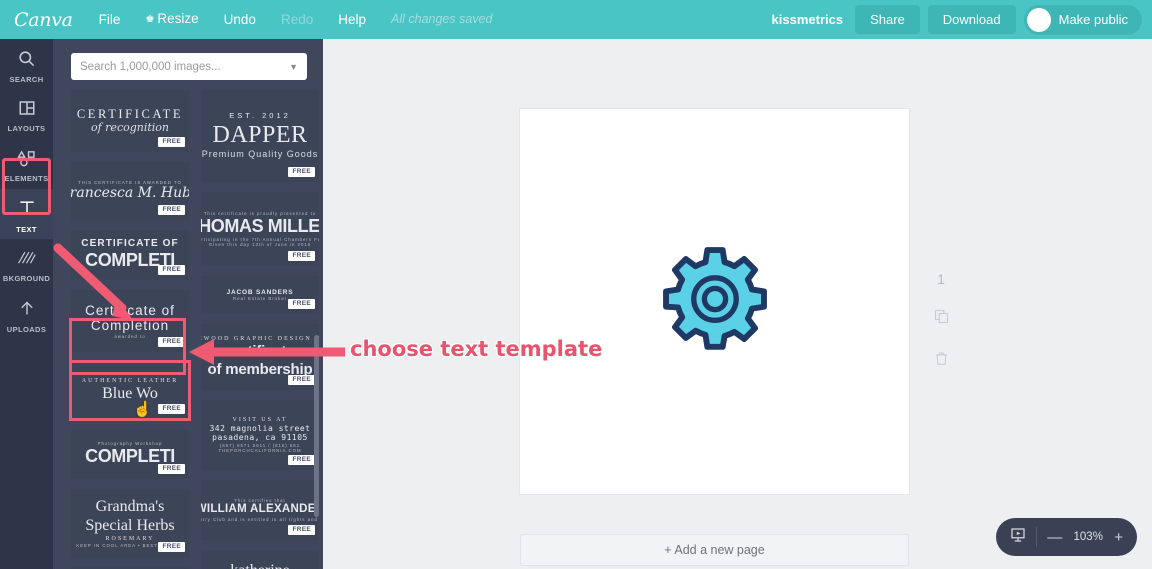  Describe the element at coordinates (260, 136) in the screenshot. I see `template-thumb-dapper-est-2012: EST. 2012 DAPPER Premium Quality Goods FREE` at that location.